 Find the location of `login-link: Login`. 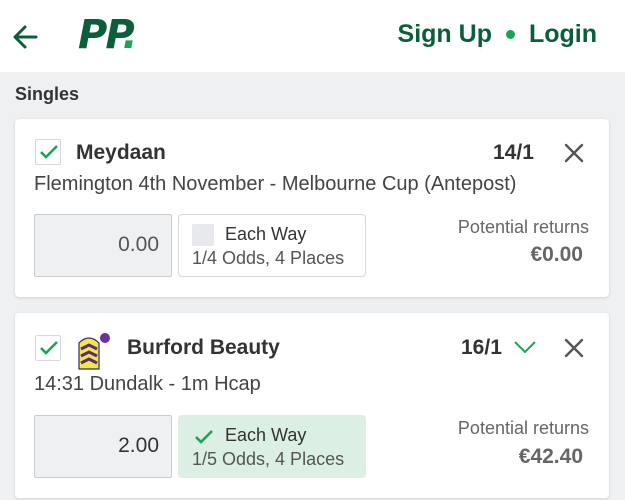

login-link: Login is located at coordinates (563, 34).